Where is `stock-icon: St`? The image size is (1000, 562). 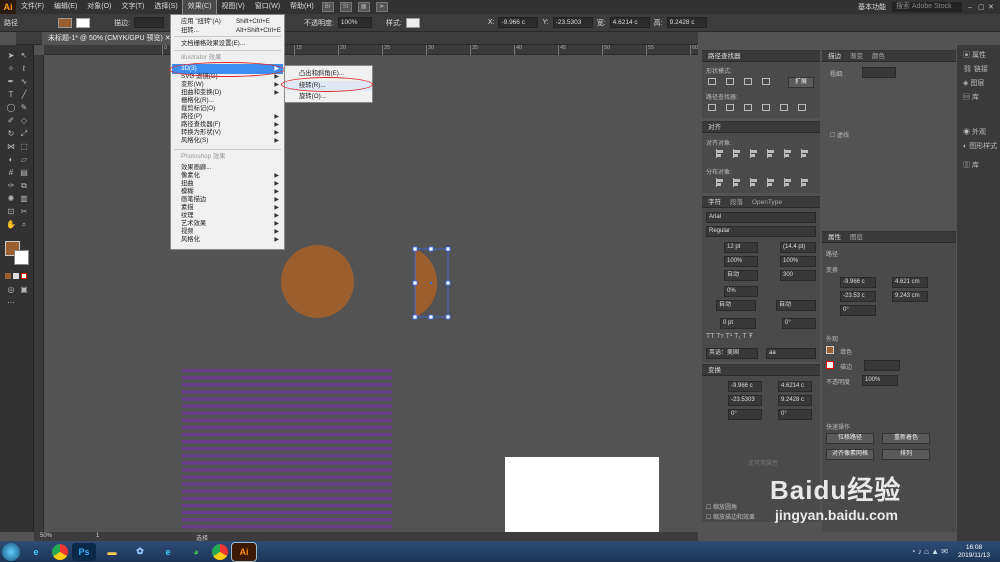 stock-icon: St is located at coordinates (345, 7).